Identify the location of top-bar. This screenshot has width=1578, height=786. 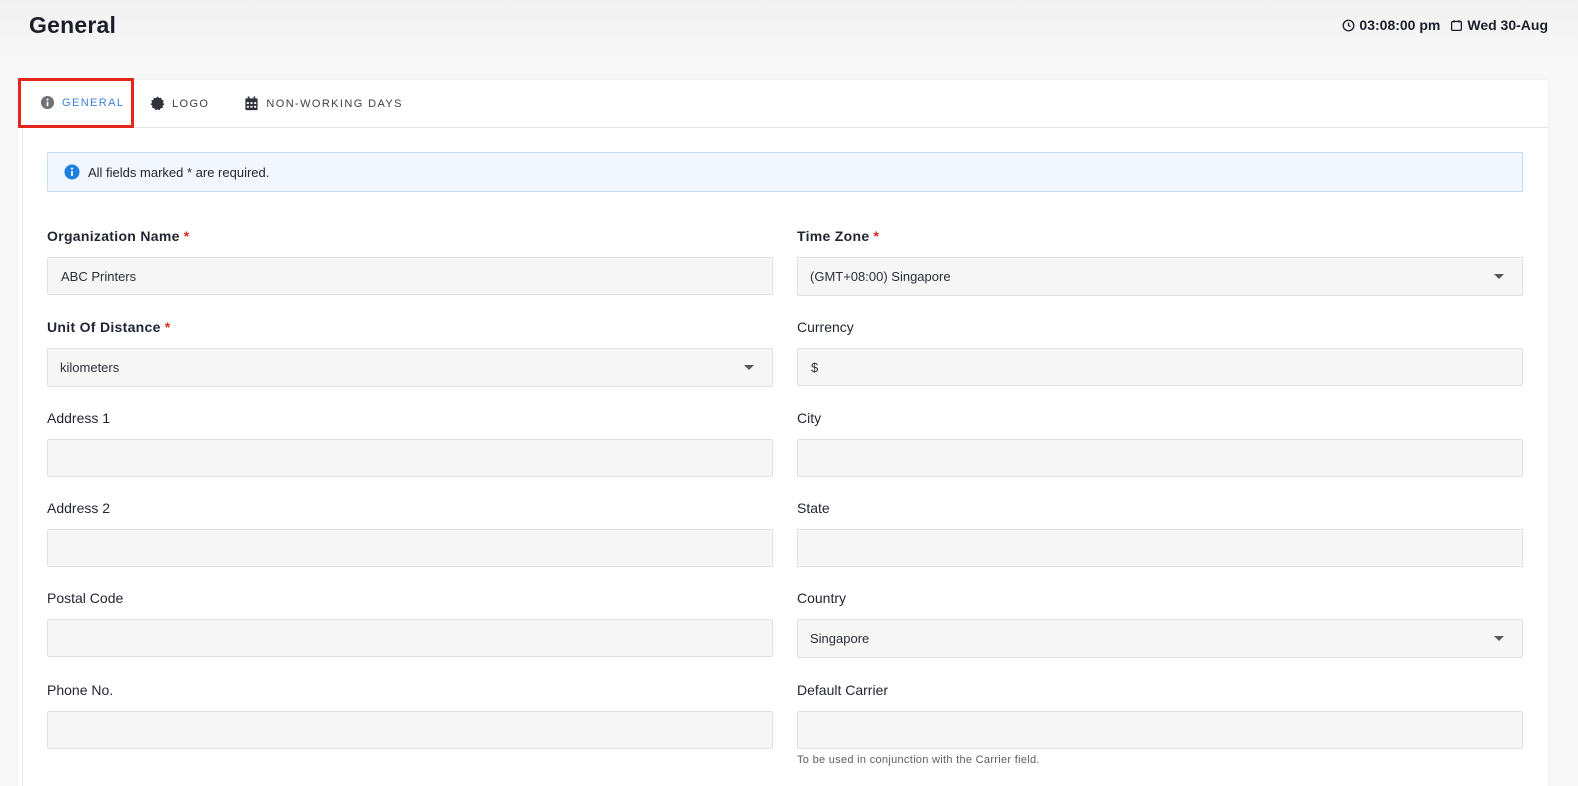
(789, 30).